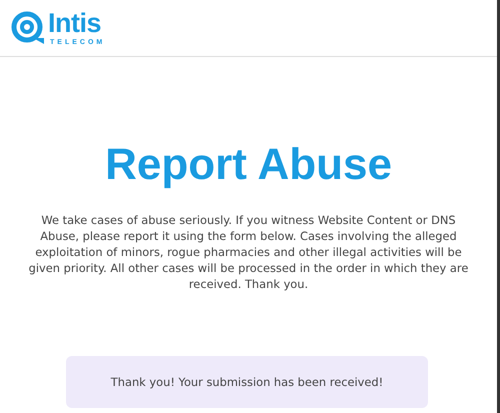  I want to click on page-title: Report Abuse, so click(248, 165).